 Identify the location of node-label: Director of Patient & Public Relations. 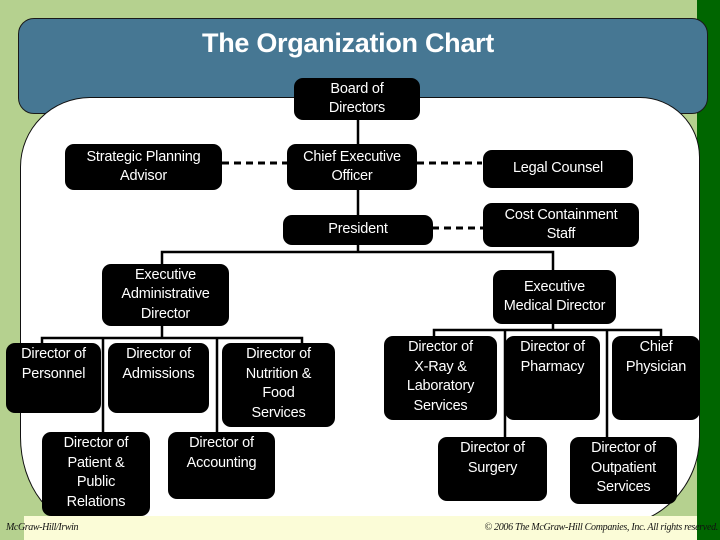
(96, 472).